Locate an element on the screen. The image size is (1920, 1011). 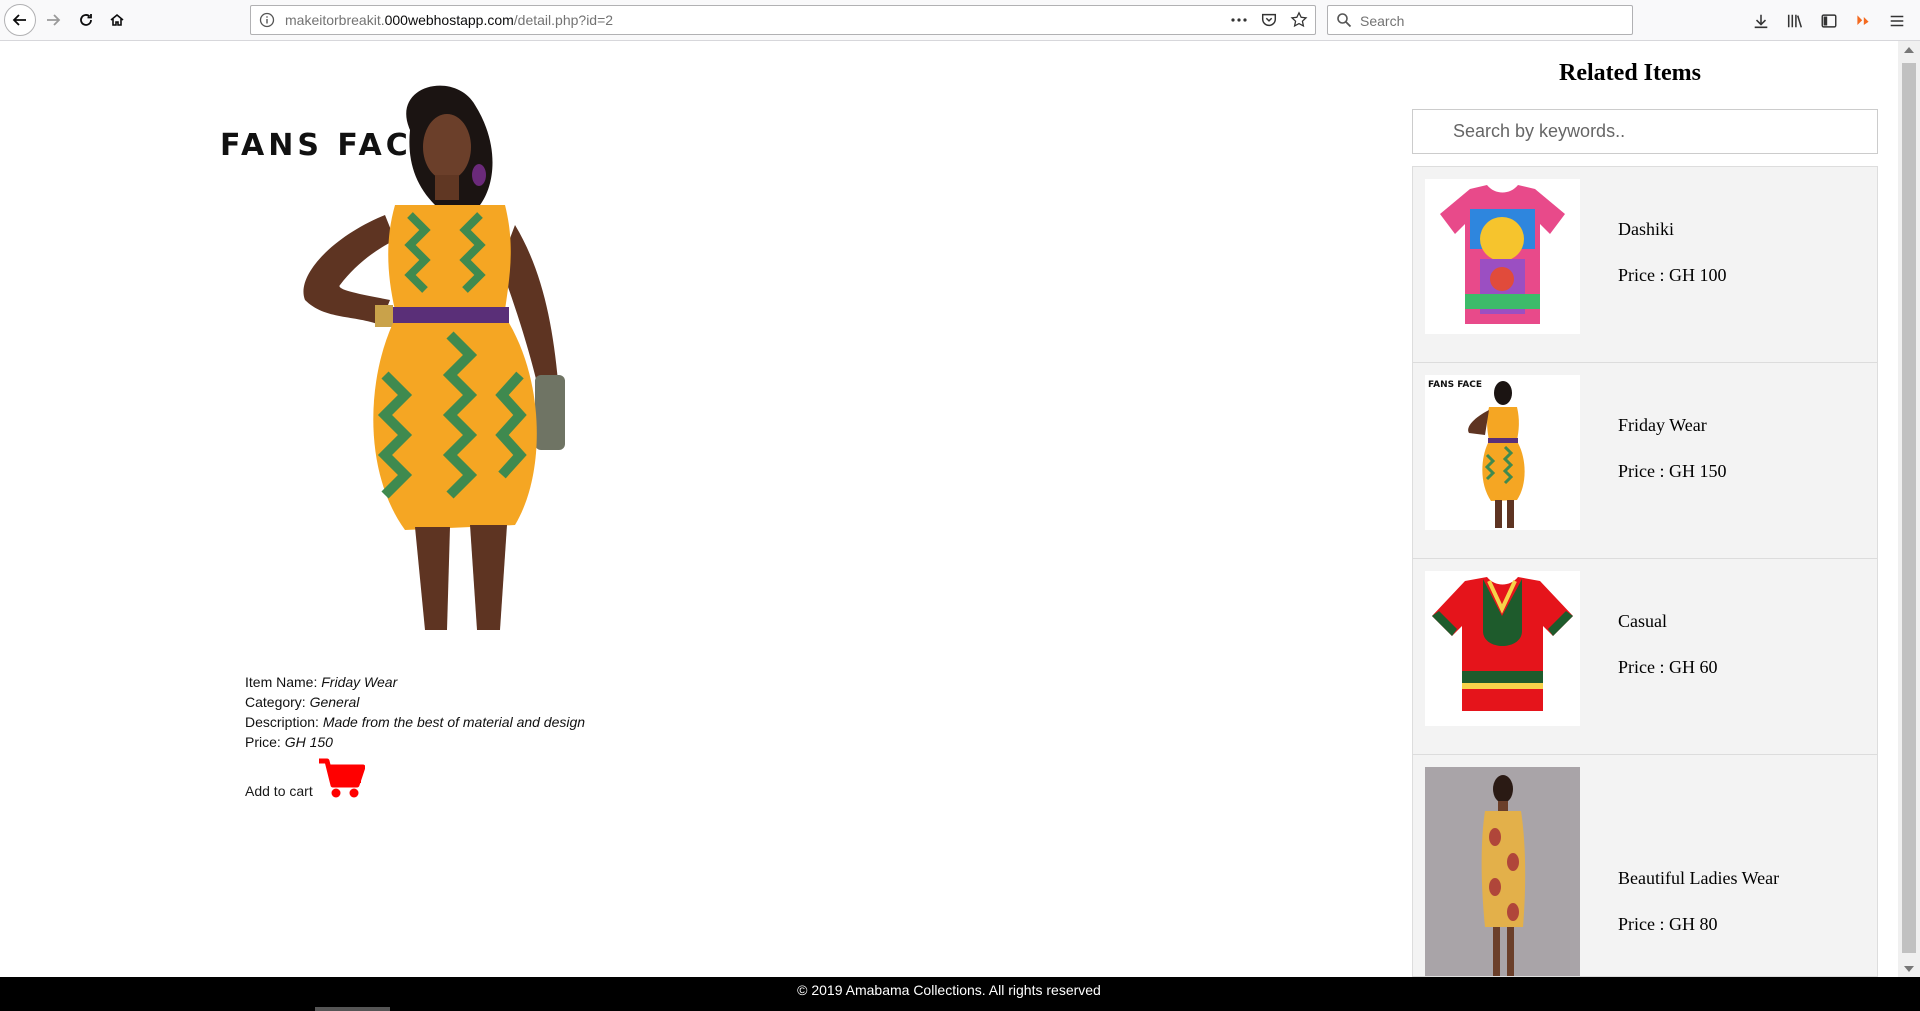
sidebar-icon is located at coordinates (1829, 21).